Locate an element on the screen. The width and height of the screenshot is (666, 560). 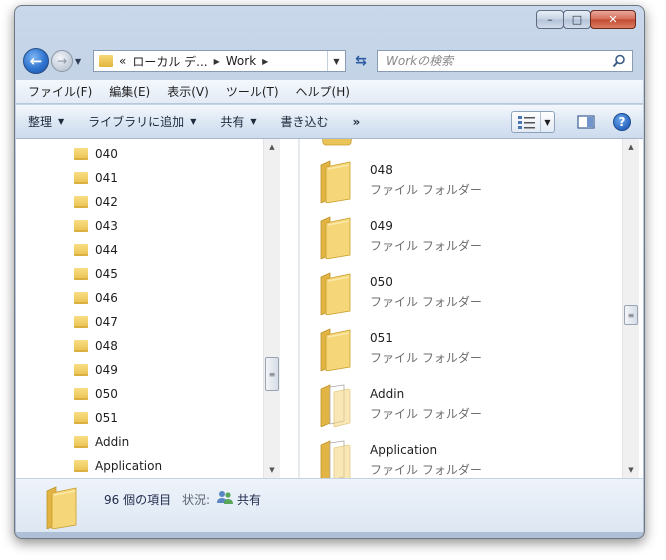
tree-item: 043 is located at coordinates (96, 226).